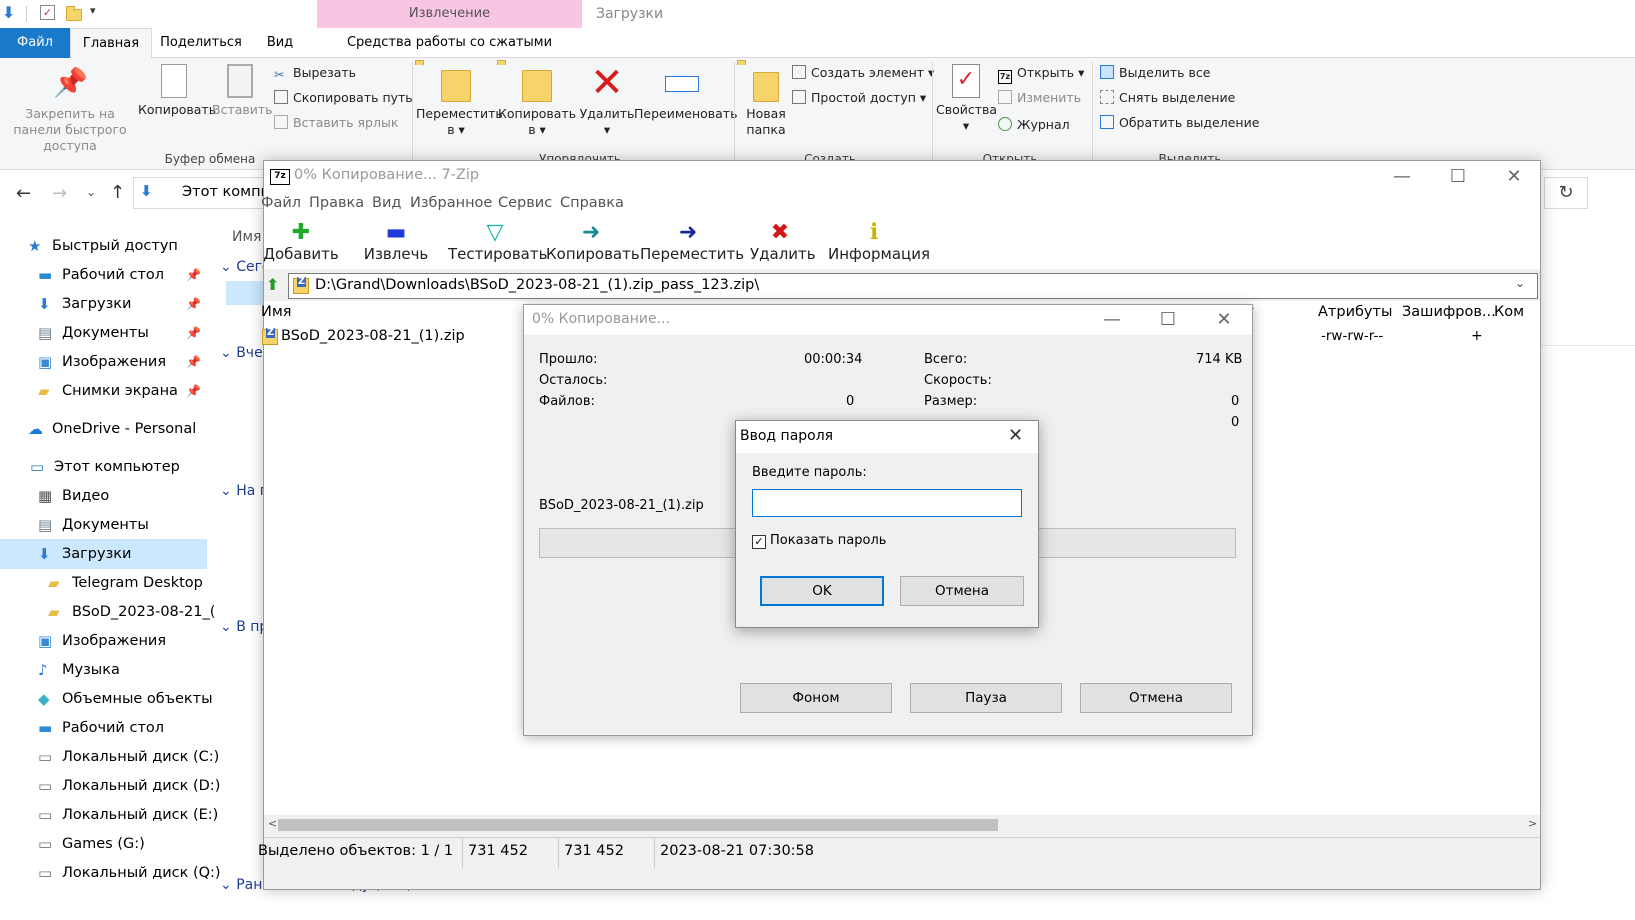 This screenshot has width=1635, height=920. What do you see at coordinates (859, 98) in the screenshot?
I see `easy-access-button: Простой доступ ▾` at bounding box center [859, 98].